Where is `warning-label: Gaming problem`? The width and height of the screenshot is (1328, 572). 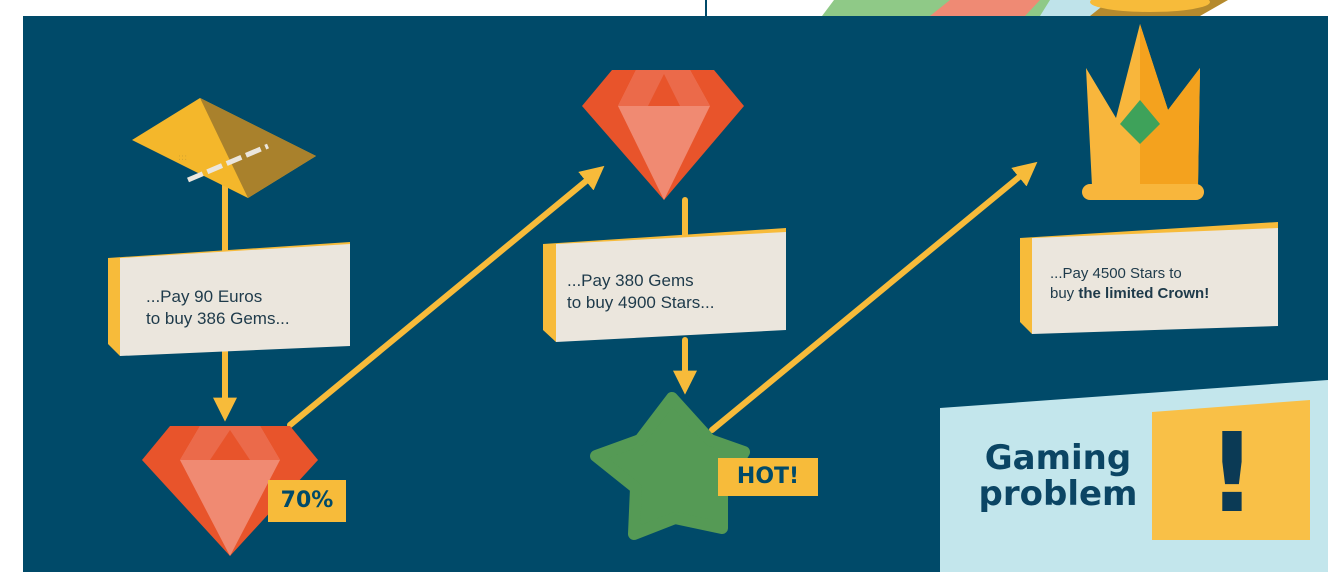 warning-label: Gaming problem is located at coordinates (1058, 476).